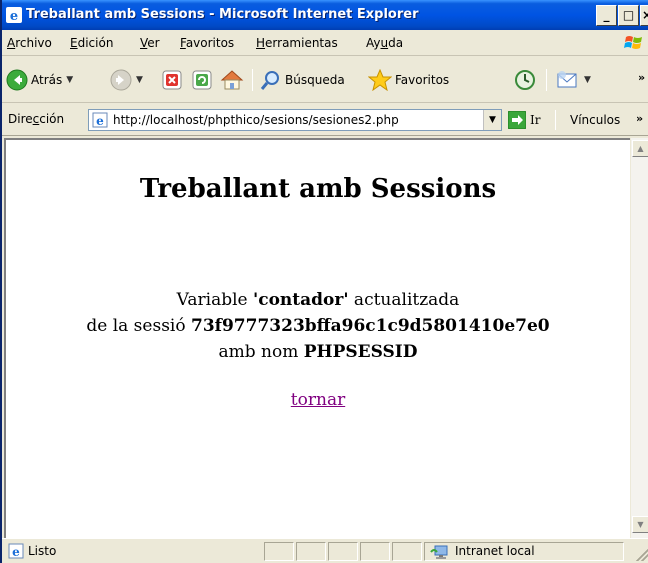 The width and height of the screenshot is (648, 563). I want to click on home-button, so click(232, 80).